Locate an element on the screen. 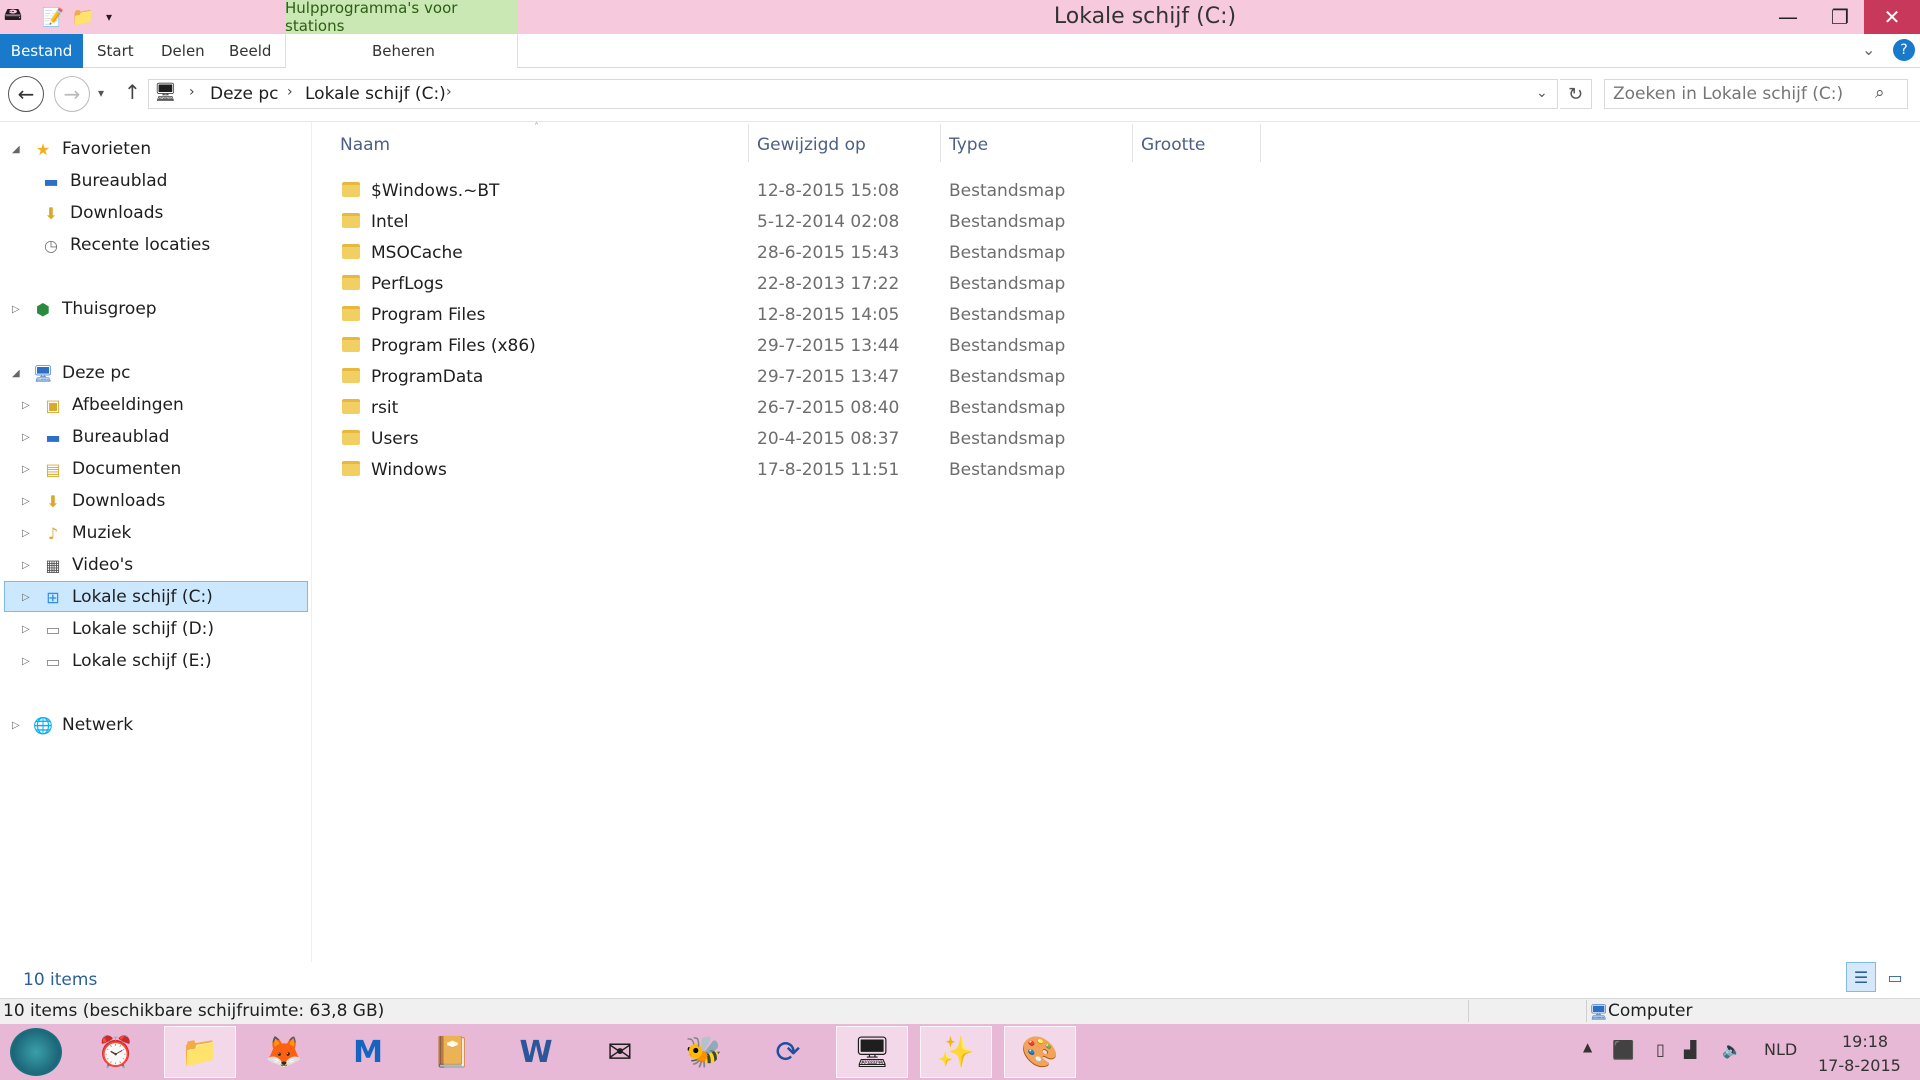 Image resolution: width=1920 pixels, height=1080 pixels. folder-icon is located at coordinates (351, 220).